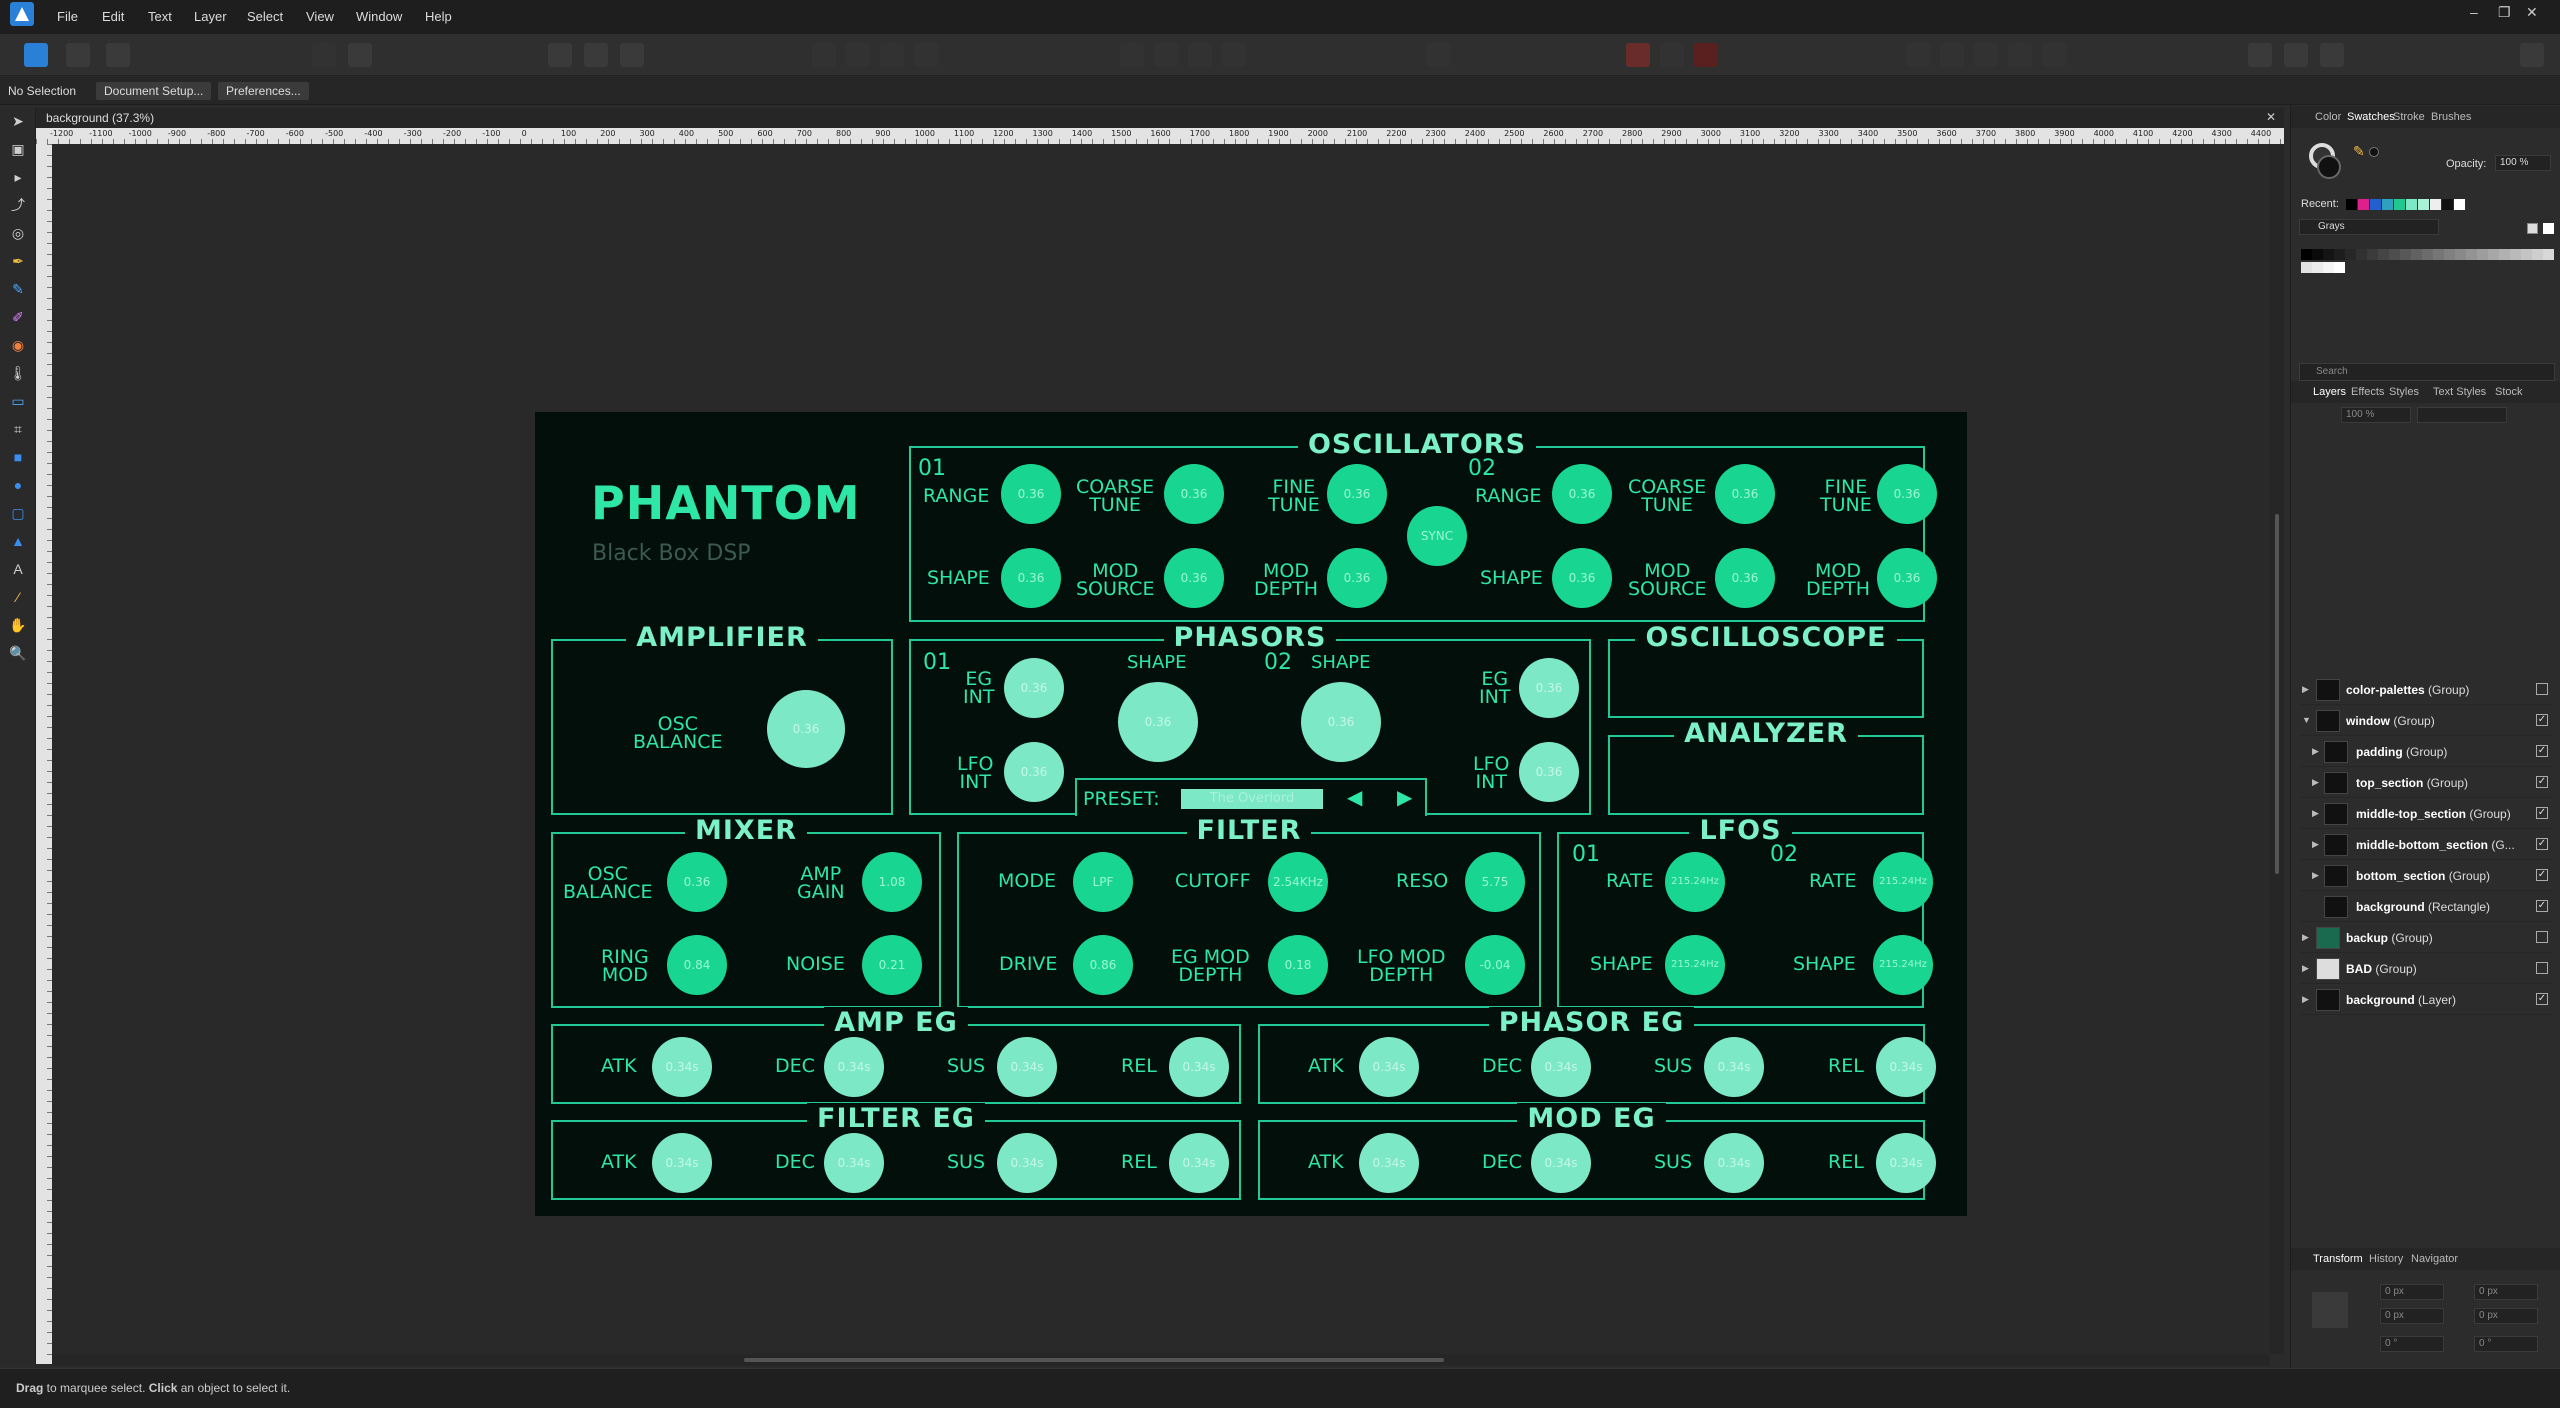 The width and height of the screenshot is (2560, 1408). Describe the element at coordinates (2412, 1292) in the screenshot. I see `transform-x-field: 0 px` at that location.